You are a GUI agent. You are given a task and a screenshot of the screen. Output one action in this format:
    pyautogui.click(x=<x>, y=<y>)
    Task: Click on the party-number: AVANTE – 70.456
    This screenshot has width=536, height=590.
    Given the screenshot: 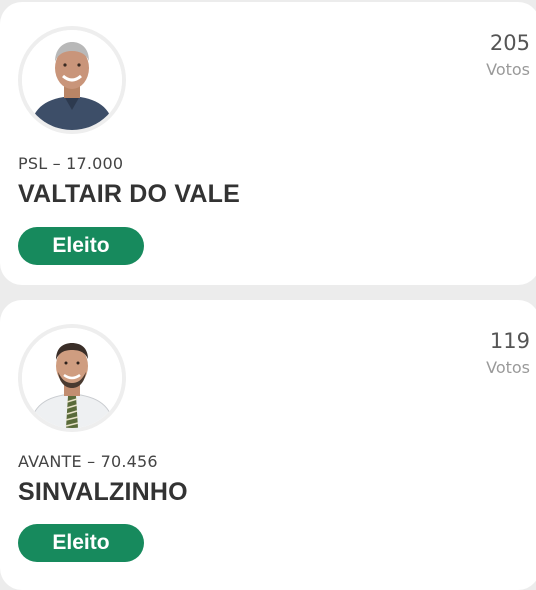 What is the action you would take?
    pyautogui.click(x=88, y=461)
    